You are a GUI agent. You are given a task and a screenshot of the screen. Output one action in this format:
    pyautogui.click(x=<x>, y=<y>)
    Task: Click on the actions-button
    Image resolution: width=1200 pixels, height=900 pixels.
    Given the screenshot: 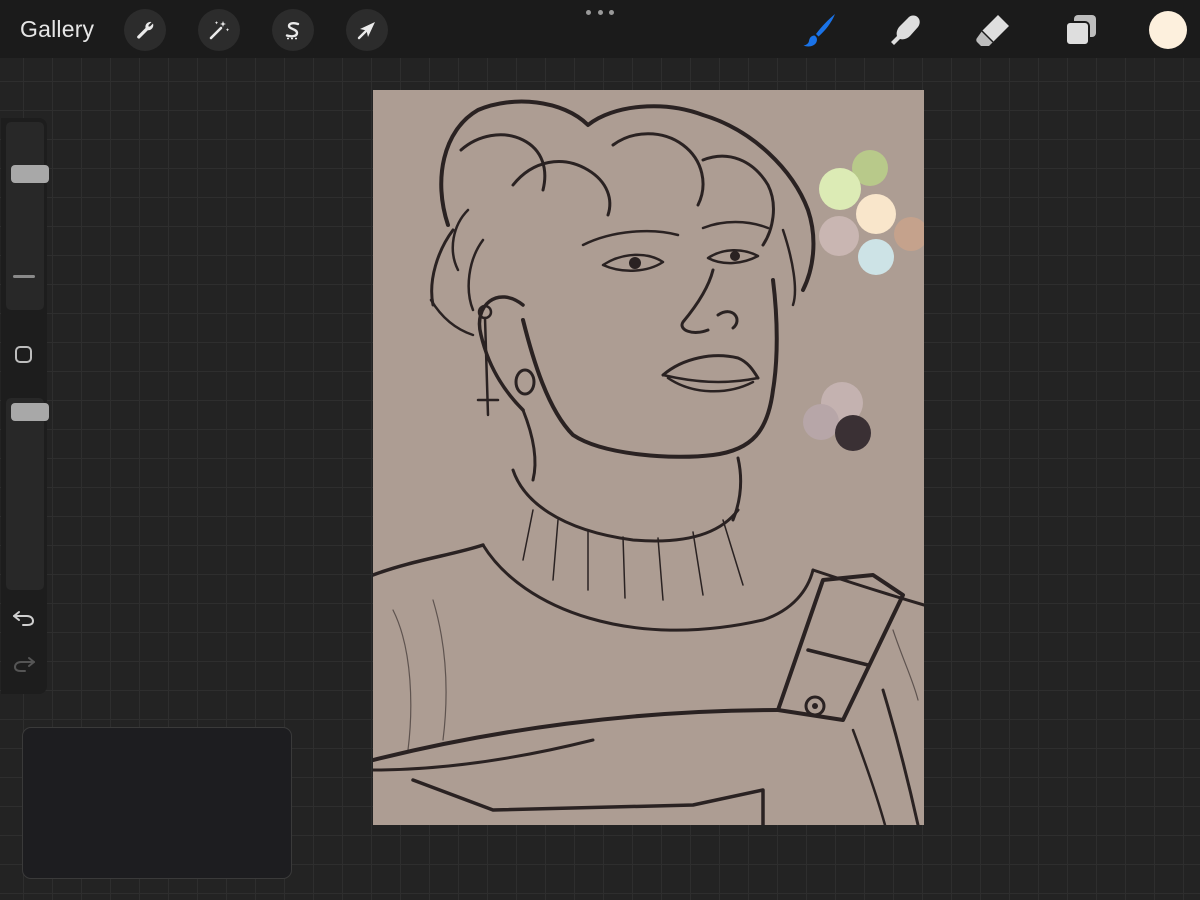 What is the action you would take?
    pyautogui.click(x=145, y=30)
    